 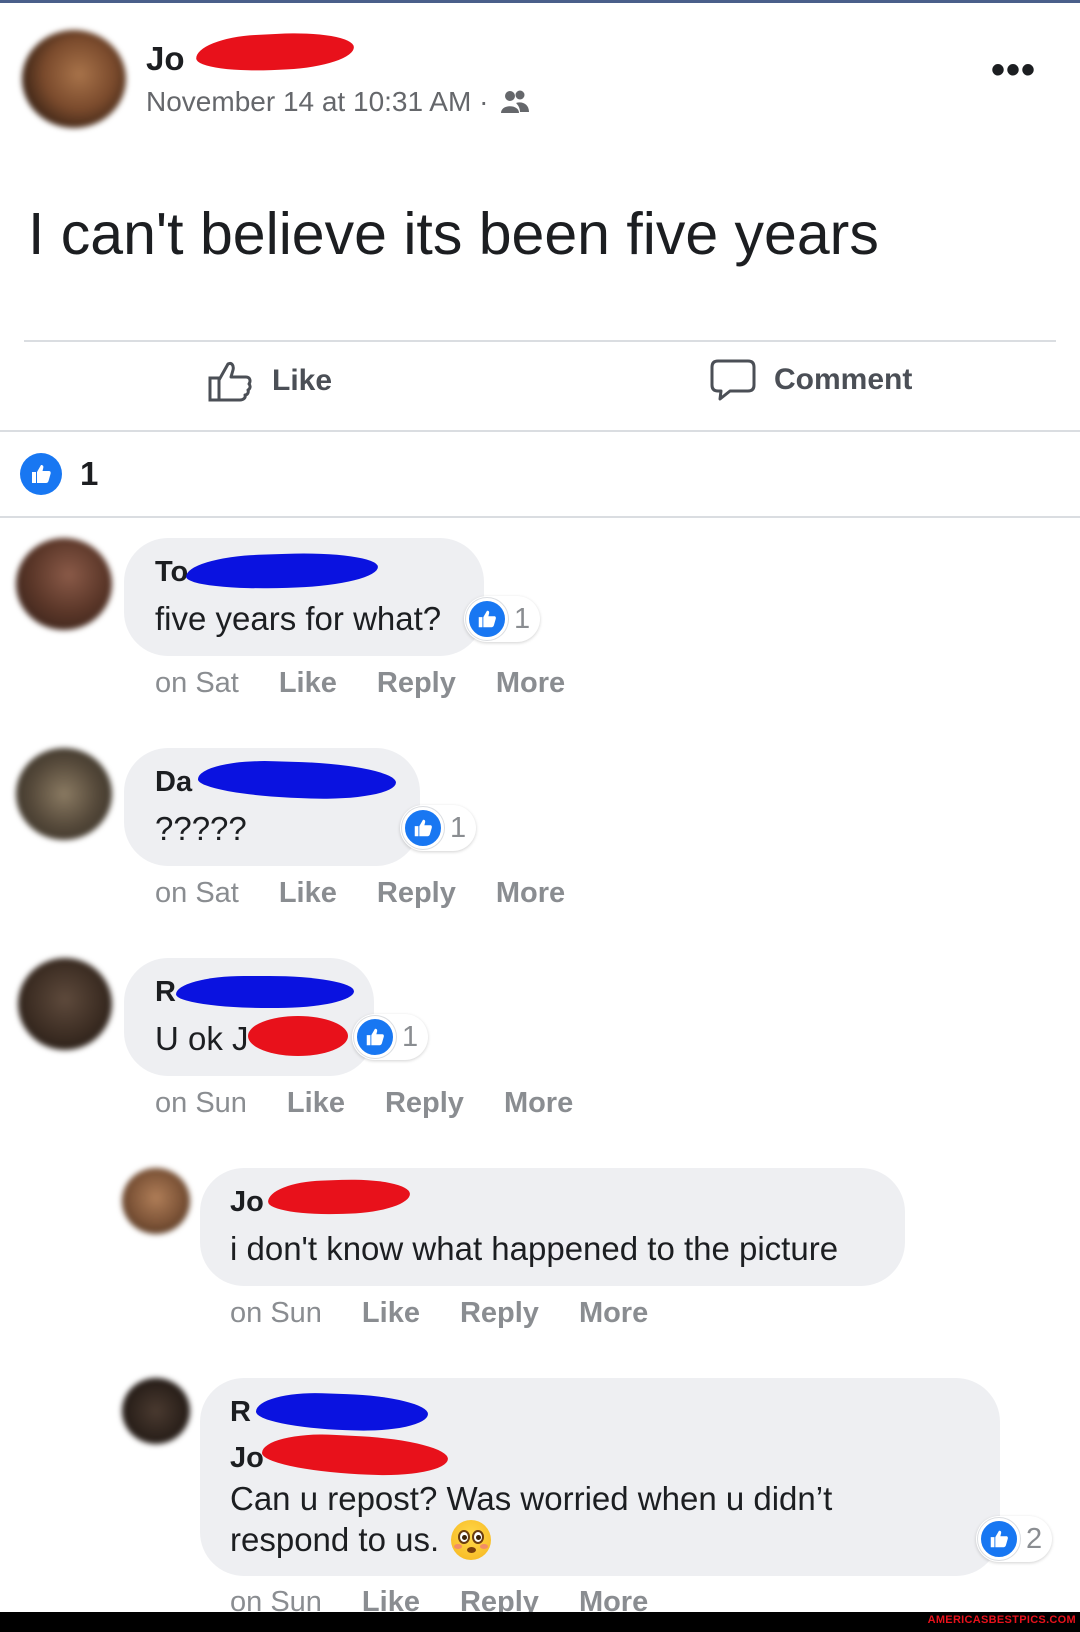 I want to click on reply-meta: on Sun Like Reply More, so click(x=459, y=1313).